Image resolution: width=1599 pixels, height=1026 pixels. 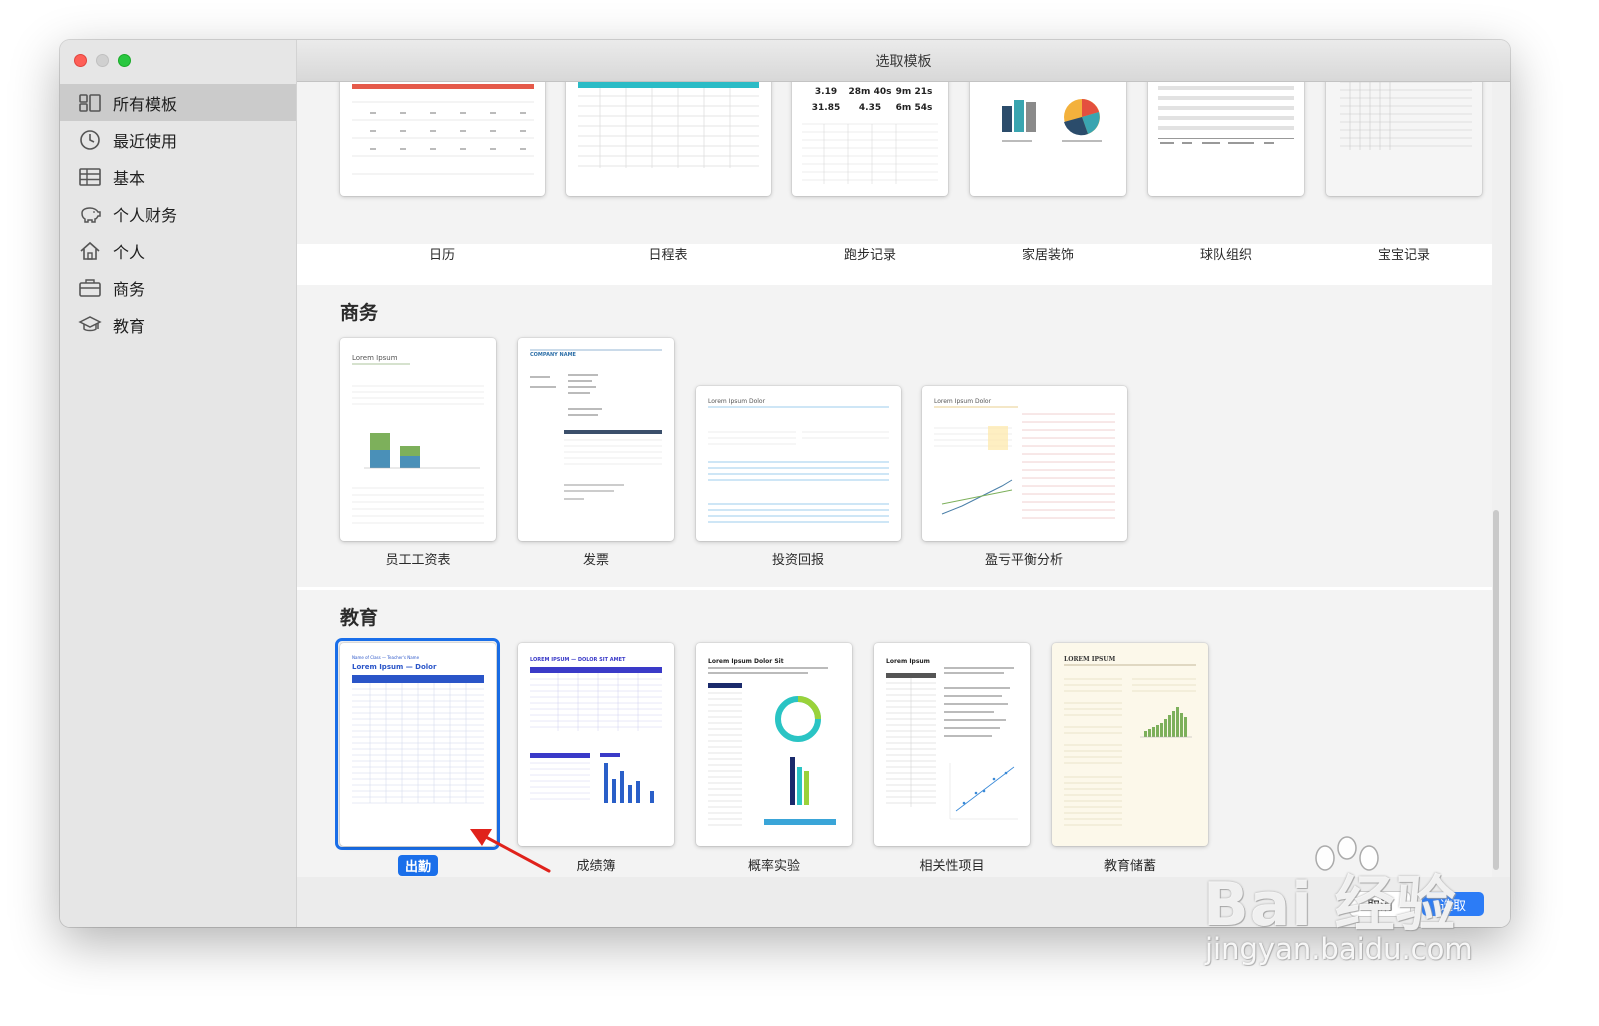 I want to click on sidebar-list: 所有模板 最近使用 基本 个人财务 个人 商务 教育, so click(x=178, y=213).